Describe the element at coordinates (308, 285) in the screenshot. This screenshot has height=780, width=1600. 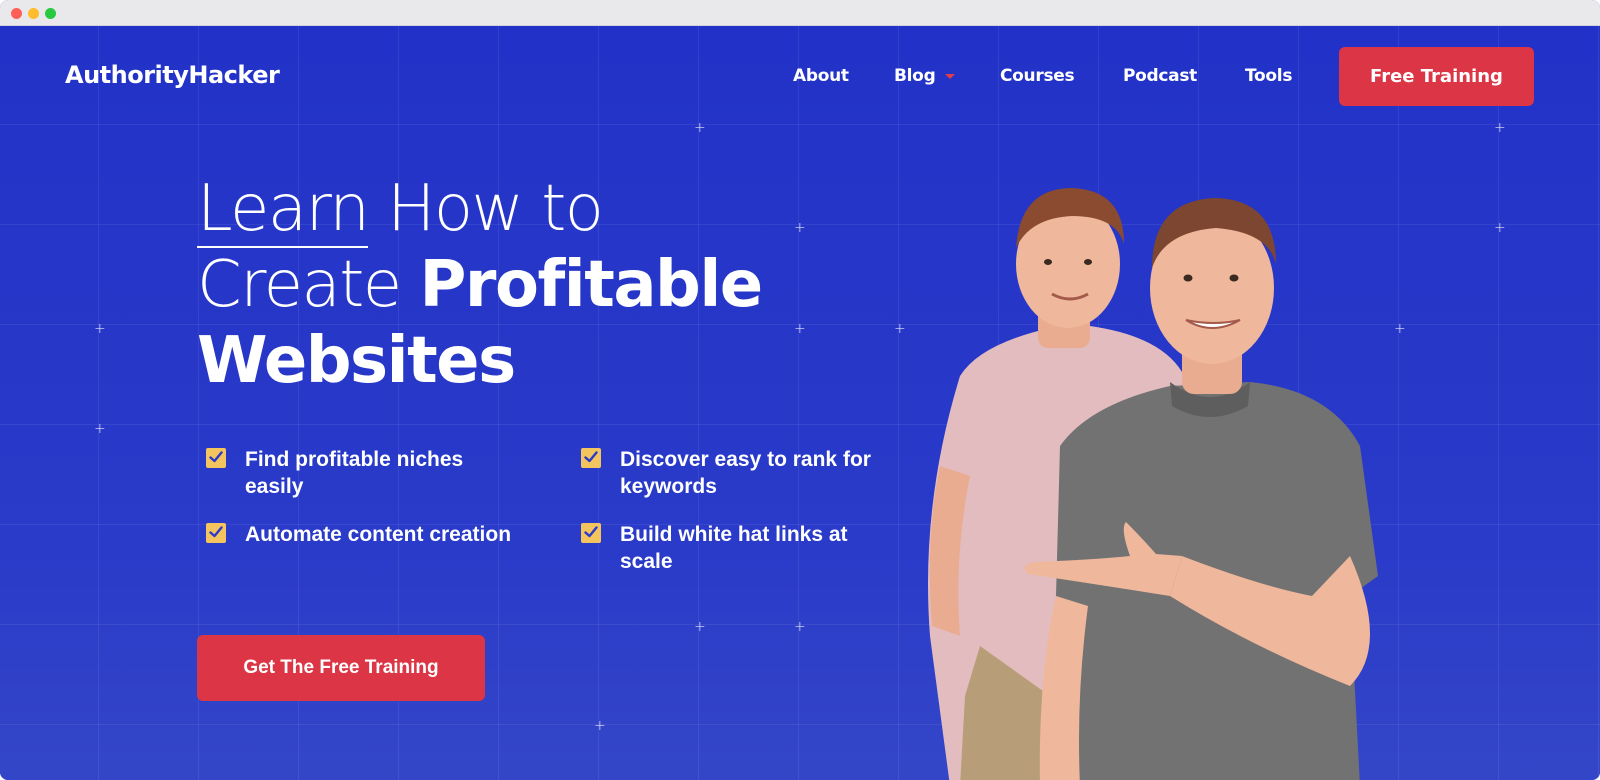
I see `headline-word-create: Create` at that location.